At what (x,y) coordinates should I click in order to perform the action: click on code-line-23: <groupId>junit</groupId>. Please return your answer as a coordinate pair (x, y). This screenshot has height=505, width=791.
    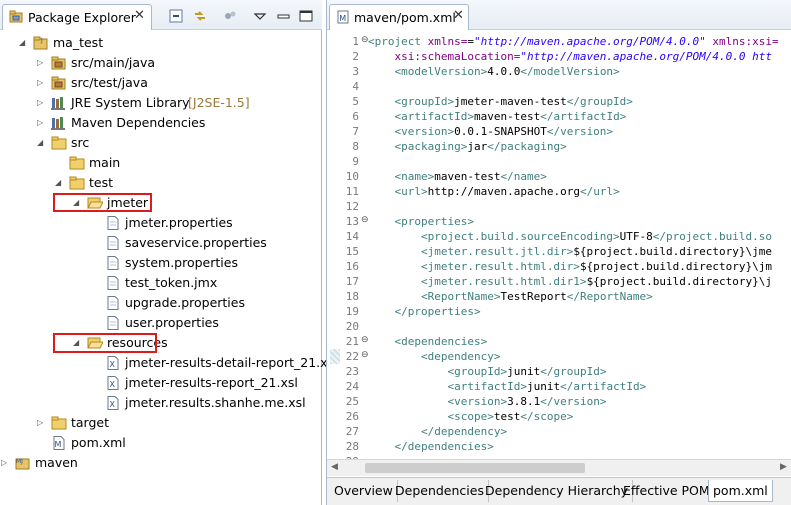
    Looking at the image, I should click on (527, 371).